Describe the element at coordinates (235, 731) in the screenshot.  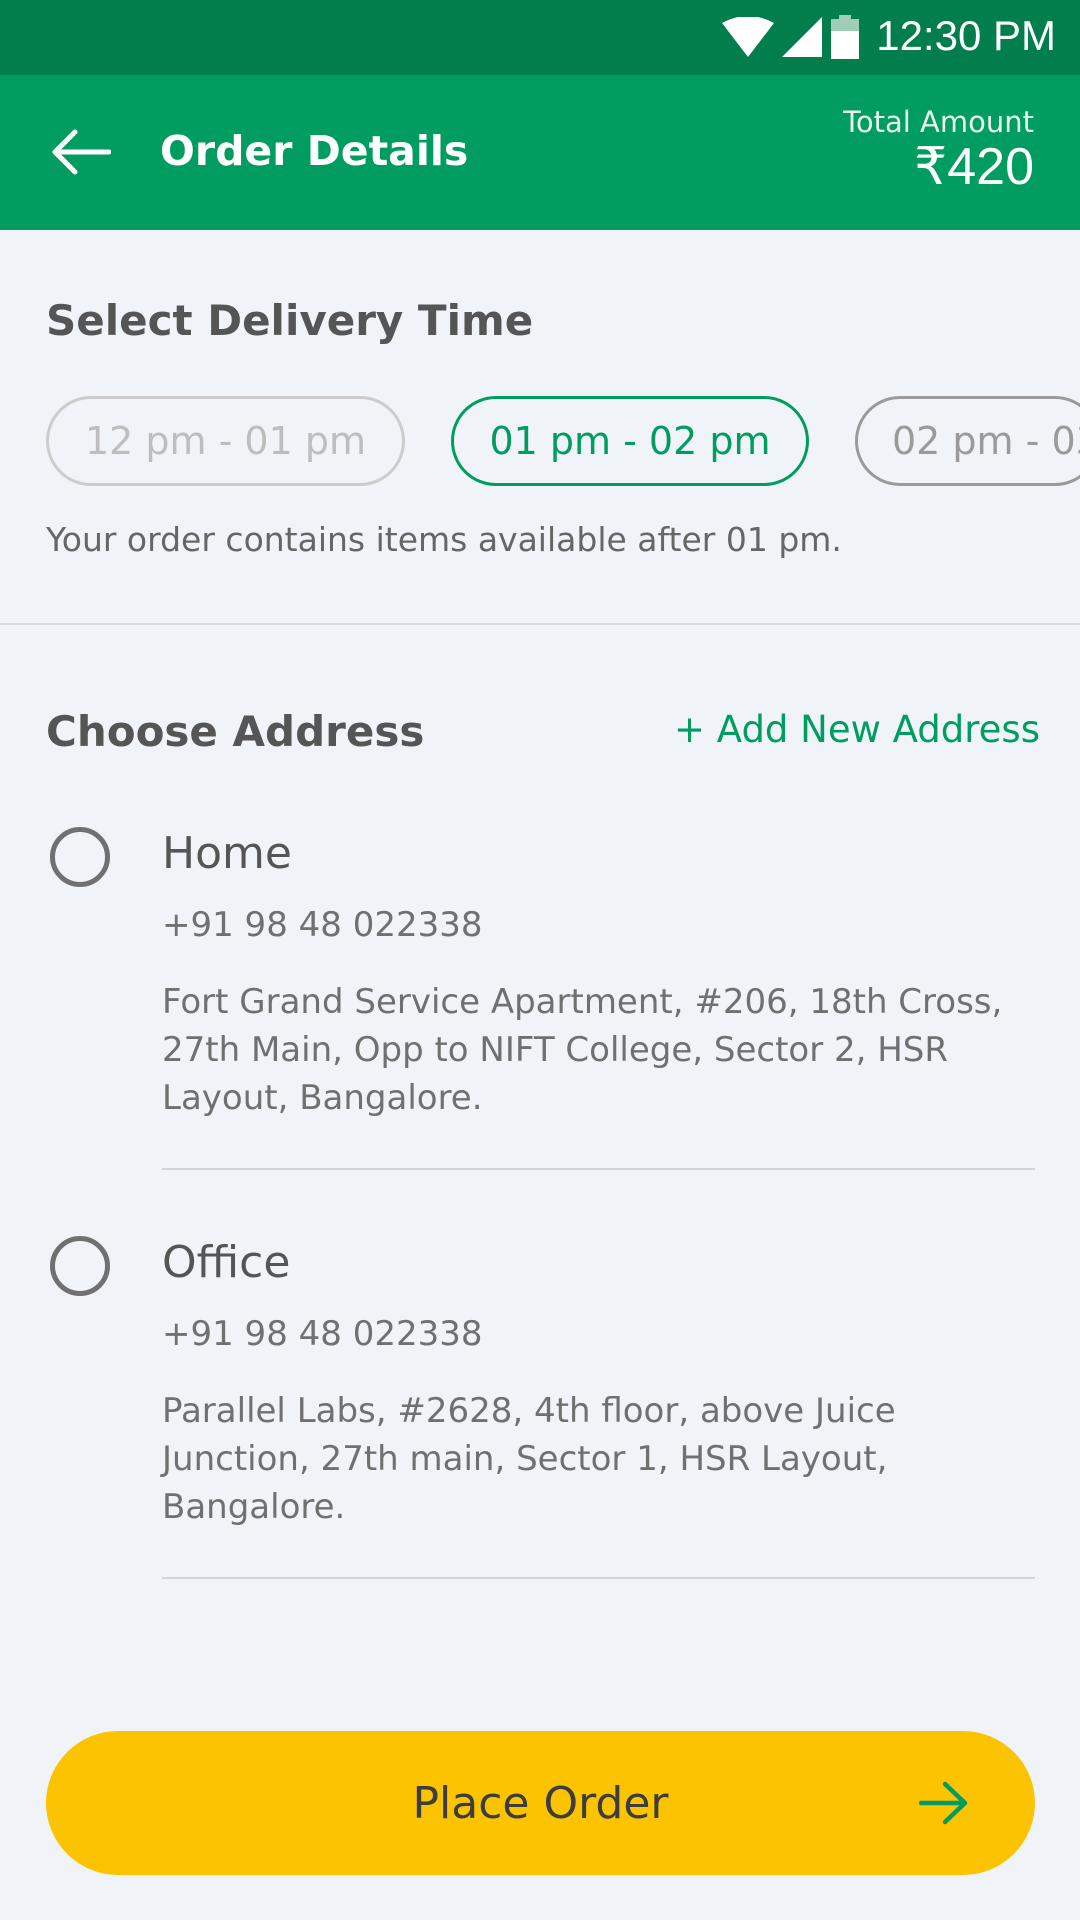
I see `address-section-title: Choose Address` at that location.